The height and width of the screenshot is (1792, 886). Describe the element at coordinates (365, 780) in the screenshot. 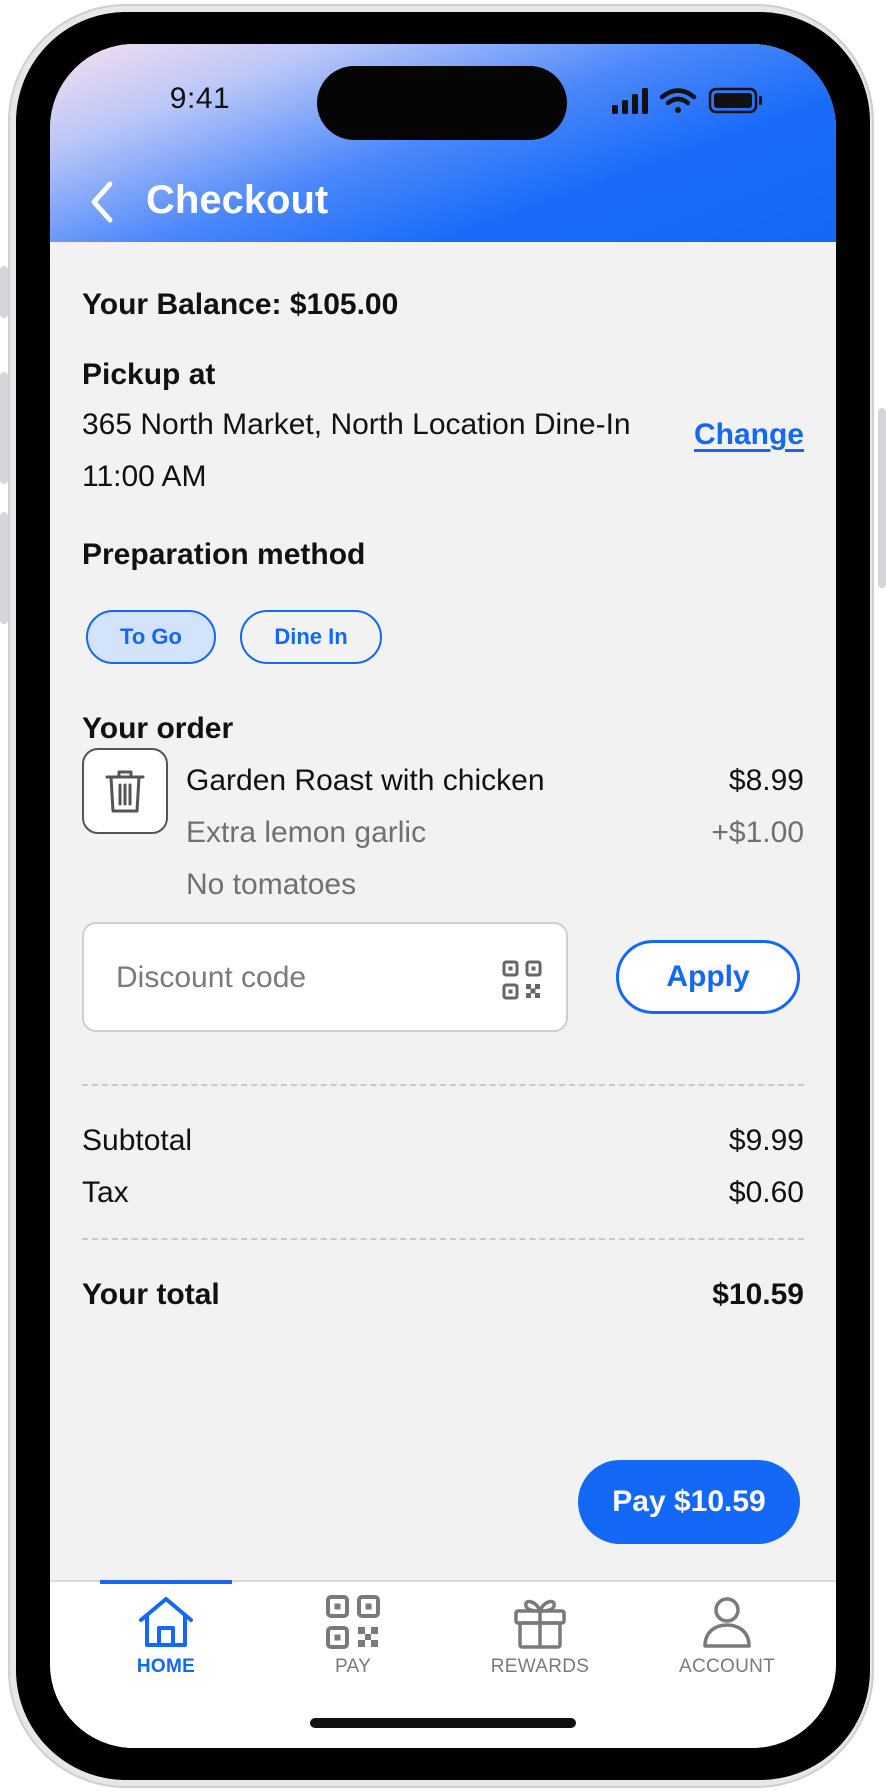

I see `order-item-name: Garden Roast with chicken` at that location.